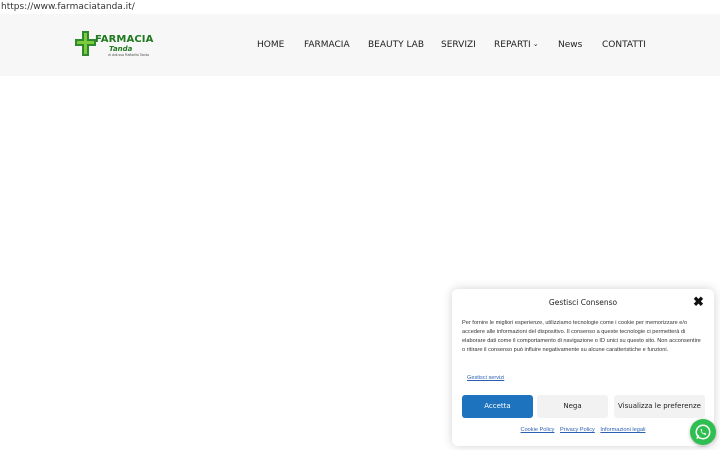 The width and height of the screenshot is (720, 450). What do you see at coordinates (577, 430) in the screenshot?
I see `privacy-policy-link: Privacy Policy` at bounding box center [577, 430].